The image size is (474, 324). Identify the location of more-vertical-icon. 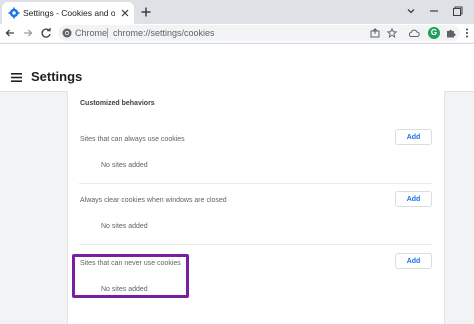
(467, 33).